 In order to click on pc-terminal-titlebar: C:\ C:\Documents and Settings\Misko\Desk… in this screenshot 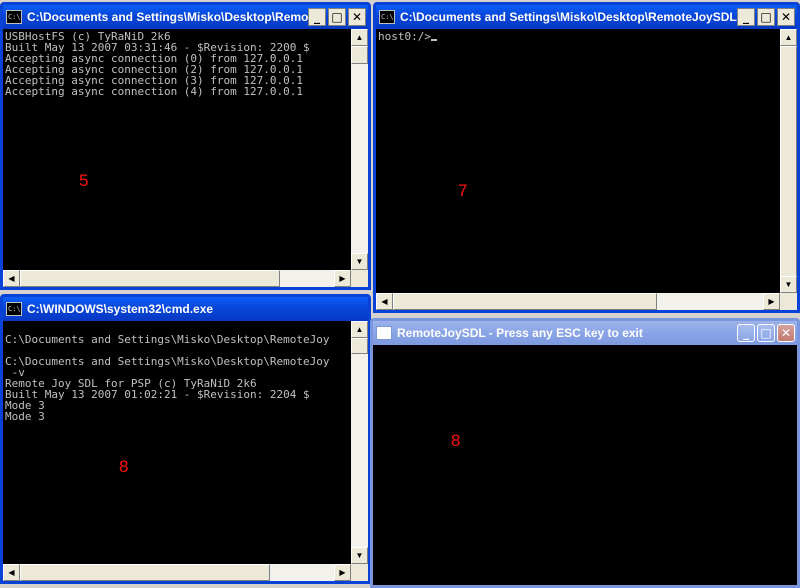, I will do `click(586, 17)`.